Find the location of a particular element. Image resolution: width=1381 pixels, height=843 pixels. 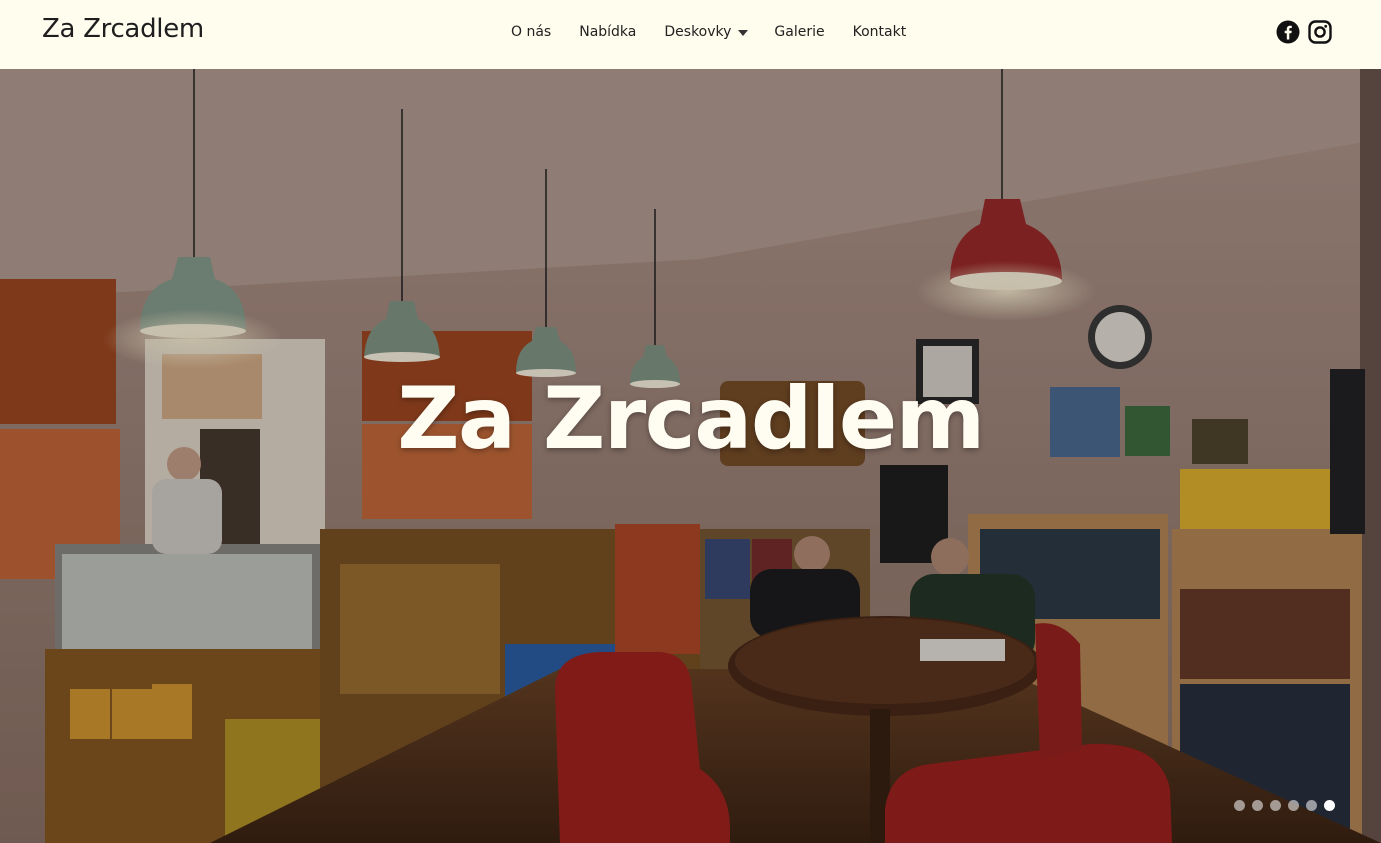

chevron-down-icon is located at coordinates (743, 33).